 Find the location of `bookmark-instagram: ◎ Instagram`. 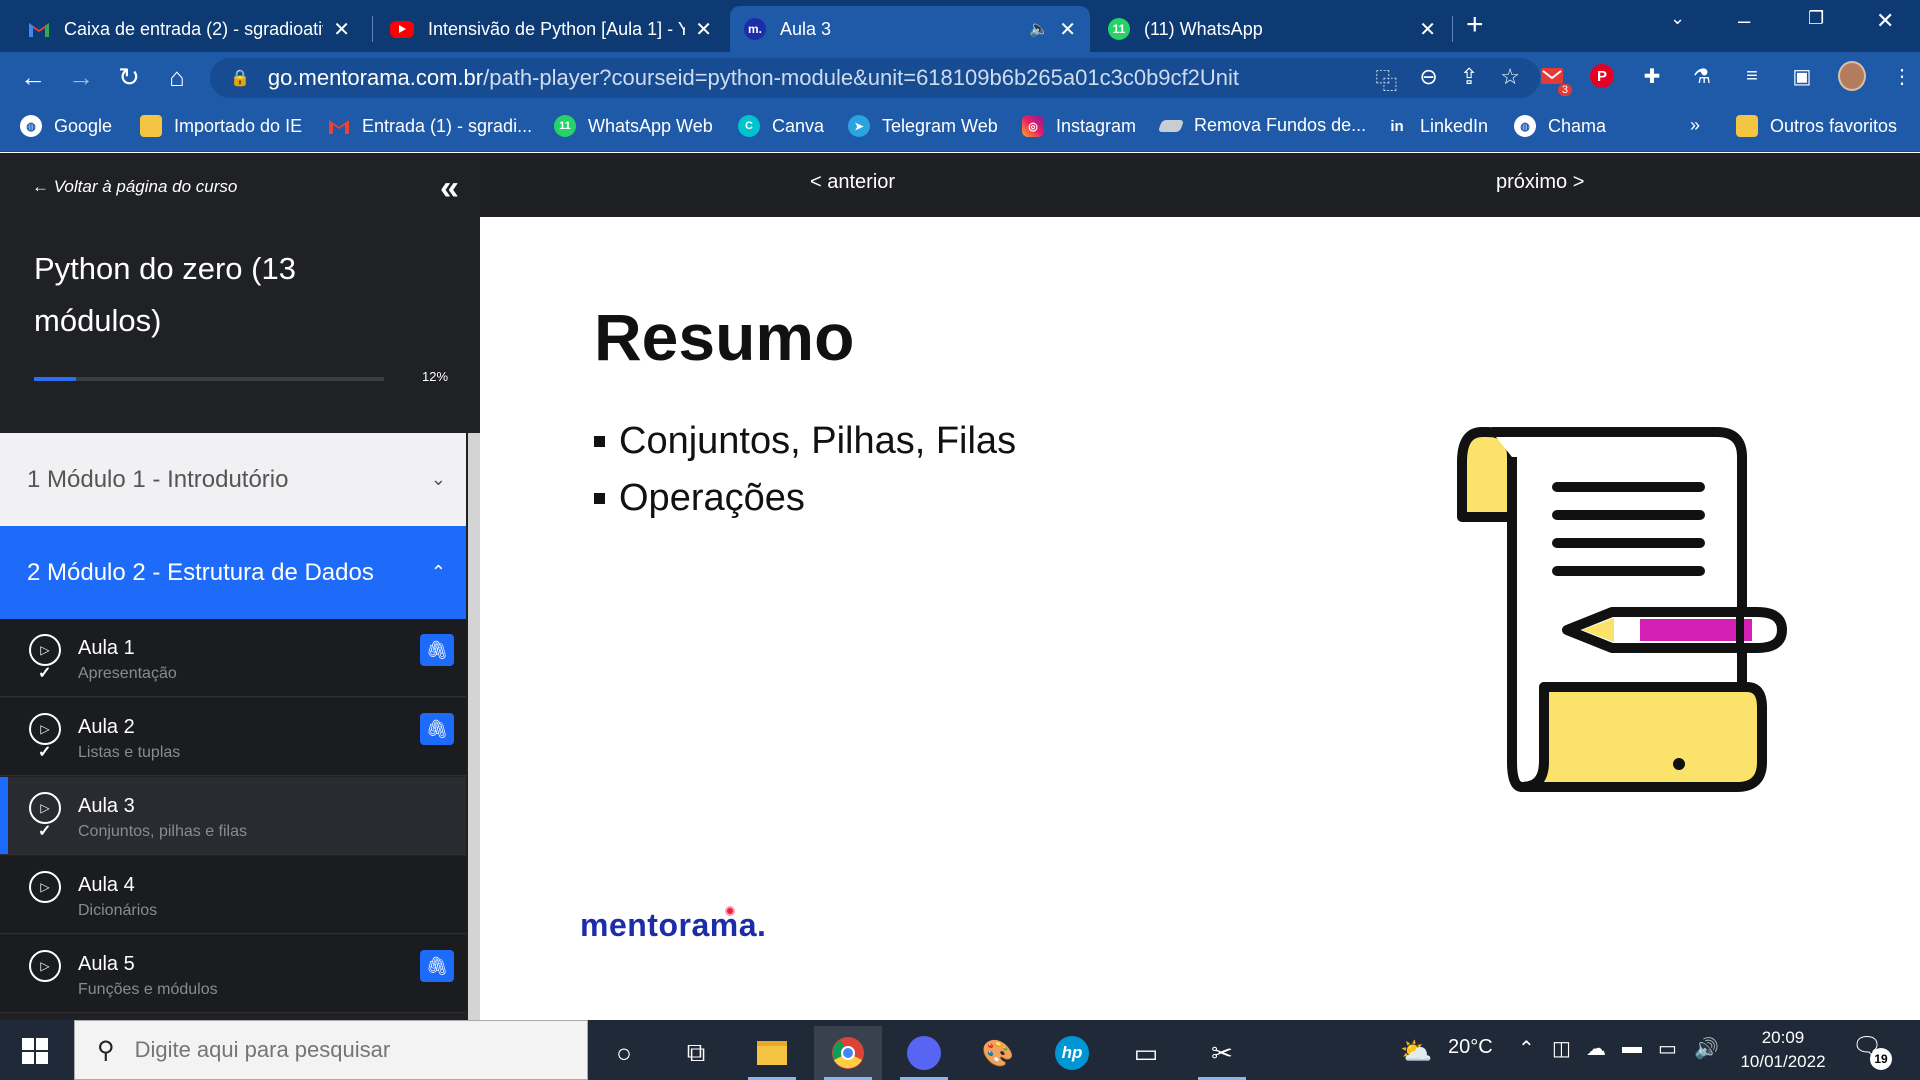

bookmark-instagram: ◎ Instagram is located at coordinates (1079, 126).